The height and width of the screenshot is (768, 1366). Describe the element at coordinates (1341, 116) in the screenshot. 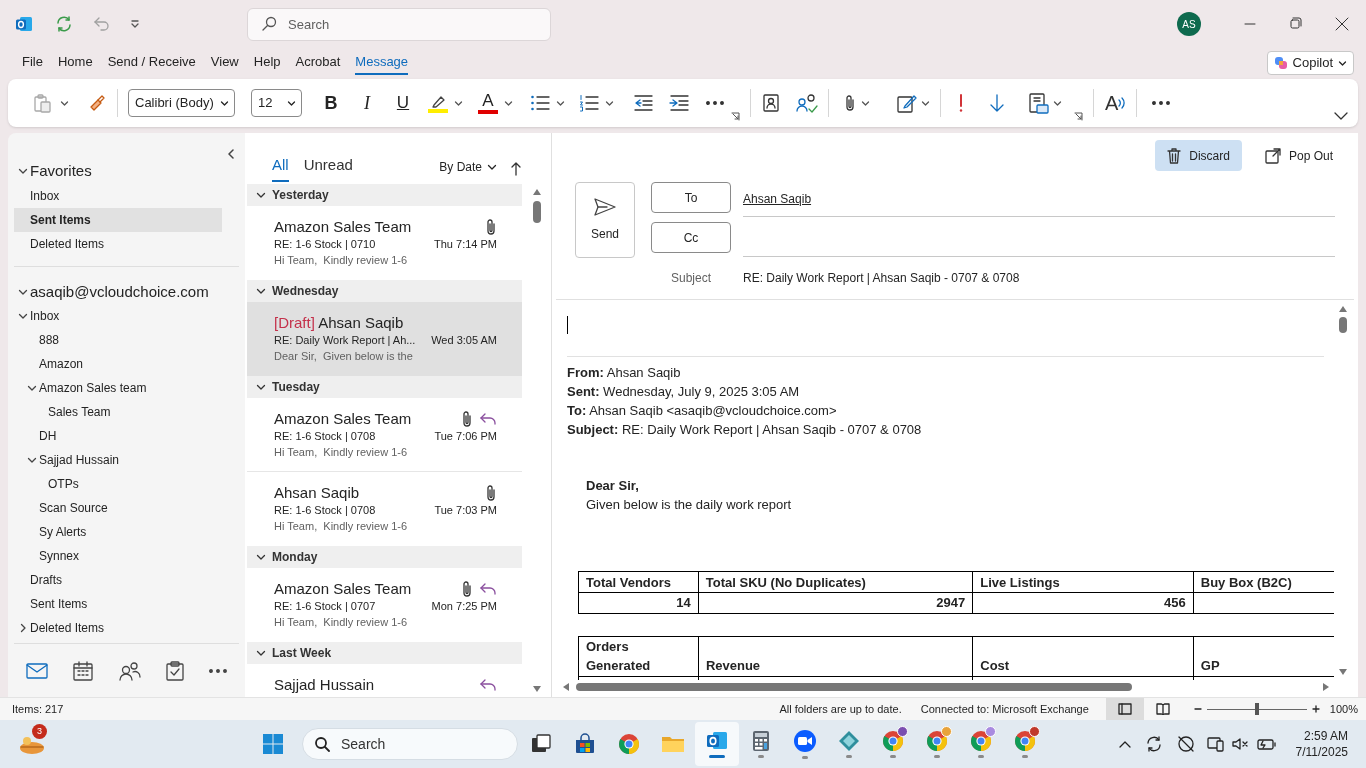

I see `collapse-ribbon-icon` at that location.